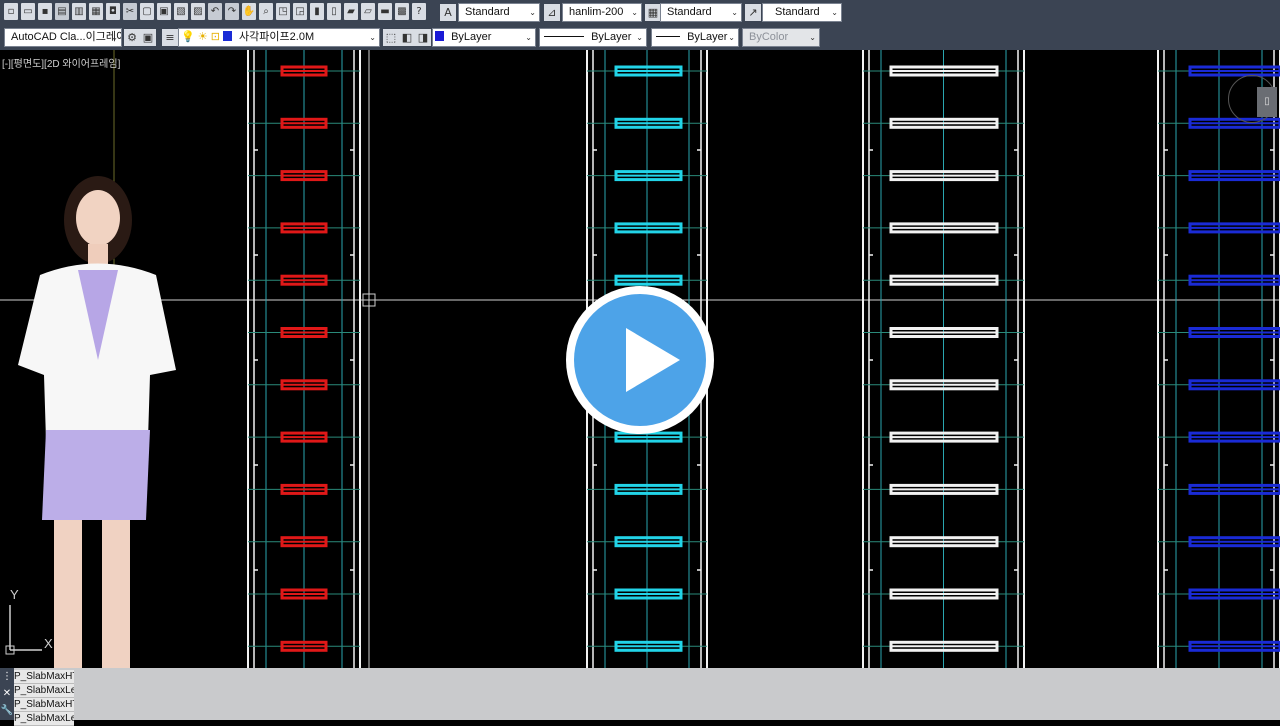  What do you see at coordinates (148, 37) in the screenshot?
I see `clean-screen-icon: ▣` at bounding box center [148, 37].